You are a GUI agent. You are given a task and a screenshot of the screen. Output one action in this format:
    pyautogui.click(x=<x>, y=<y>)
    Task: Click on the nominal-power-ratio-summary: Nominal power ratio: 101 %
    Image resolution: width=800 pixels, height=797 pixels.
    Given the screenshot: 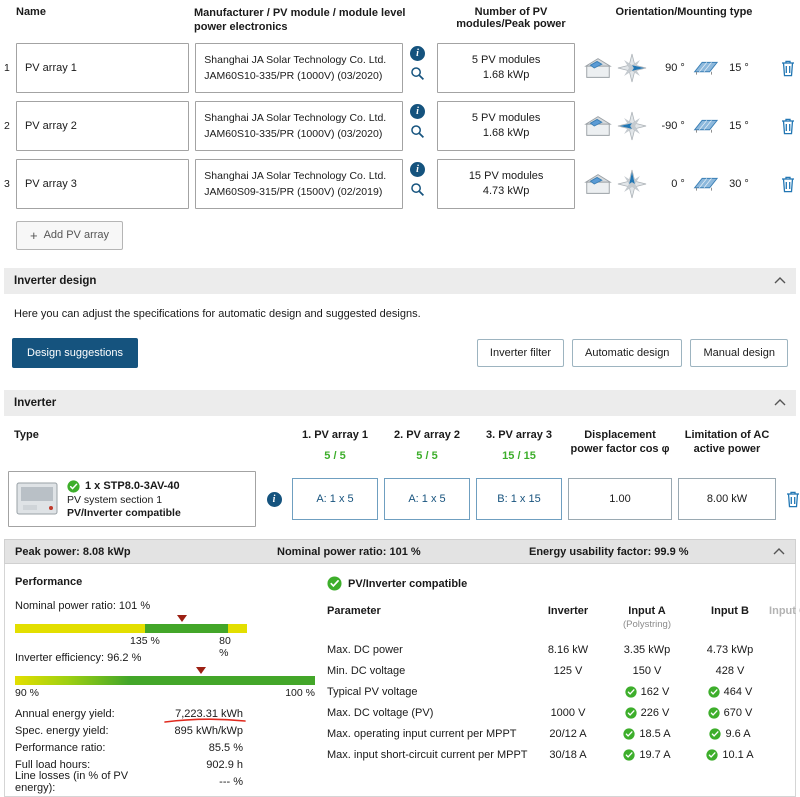 What is the action you would take?
    pyautogui.click(x=349, y=551)
    